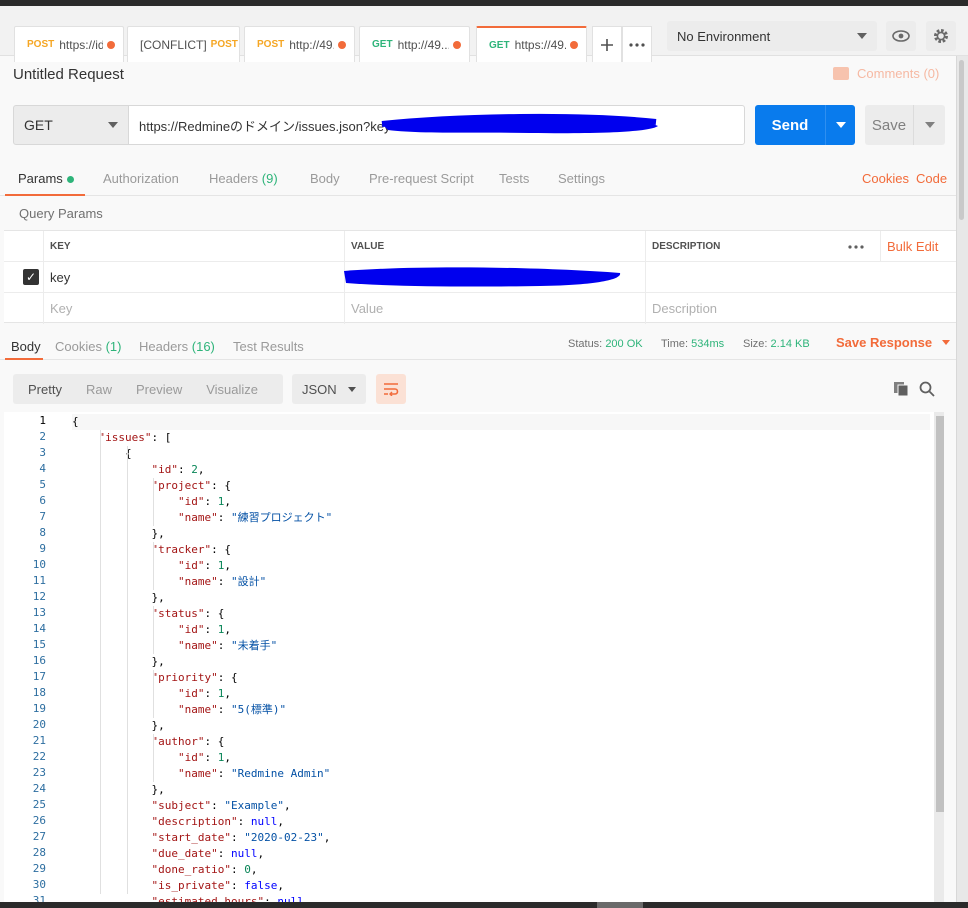 The width and height of the screenshot is (968, 908). Describe the element at coordinates (159, 389) in the screenshot. I see `view-preview-button: Preview` at that location.